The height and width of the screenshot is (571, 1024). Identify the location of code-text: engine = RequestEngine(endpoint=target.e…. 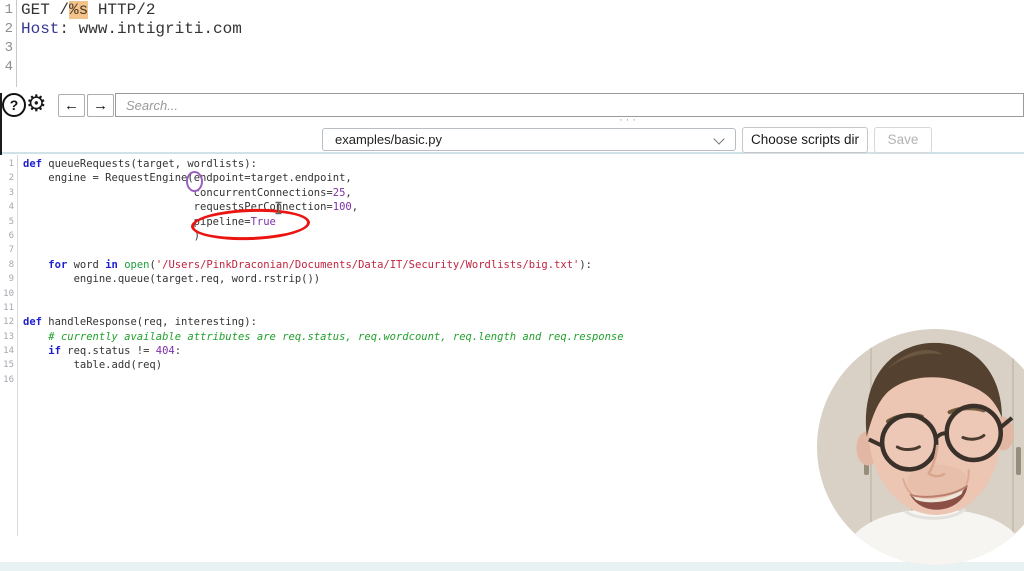
(187, 178).